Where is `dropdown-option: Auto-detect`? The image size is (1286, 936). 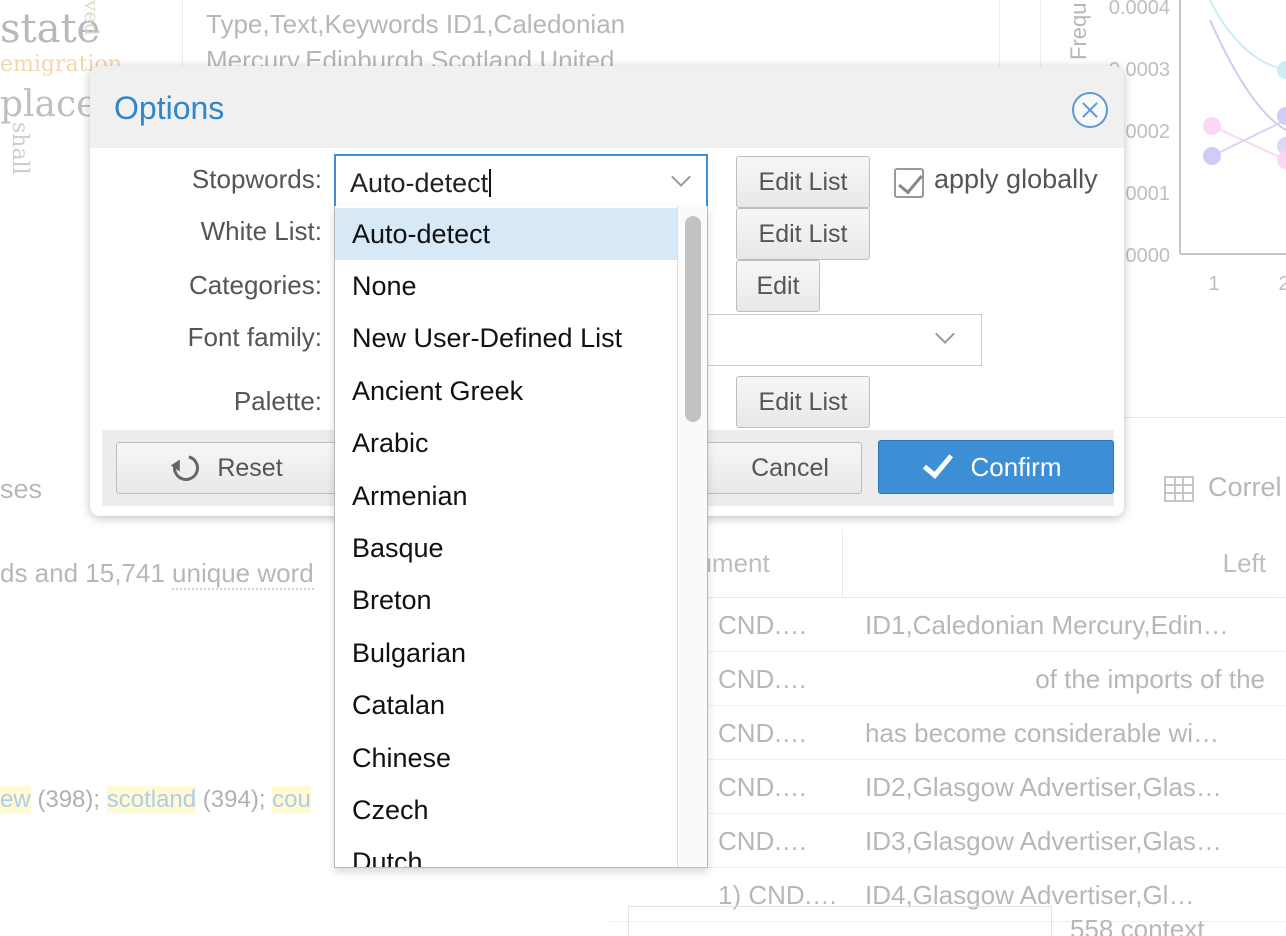 dropdown-option: Auto-detect is located at coordinates (506, 234).